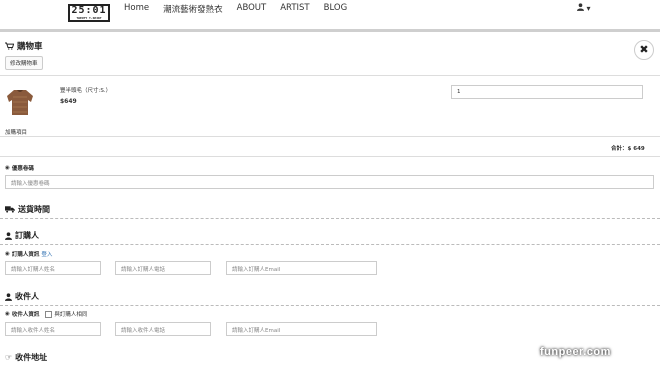 This screenshot has width=660, height=365. I want to click on buyer-email-input: 請輸入訂購人Email, so click(301, 268).